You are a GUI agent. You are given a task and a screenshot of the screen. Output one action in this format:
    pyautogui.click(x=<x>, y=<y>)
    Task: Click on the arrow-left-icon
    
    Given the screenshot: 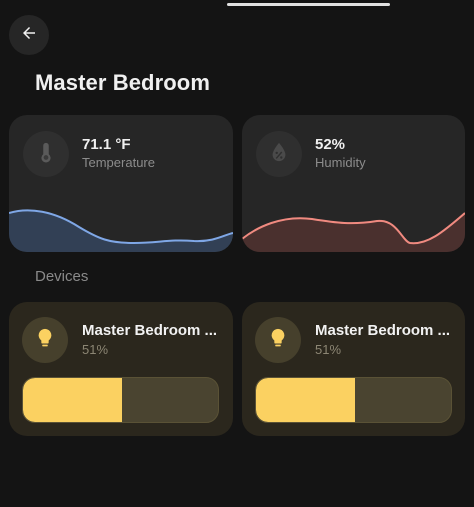 What is the action you would take?
    pyautogui.click(x=29, y=35)
    